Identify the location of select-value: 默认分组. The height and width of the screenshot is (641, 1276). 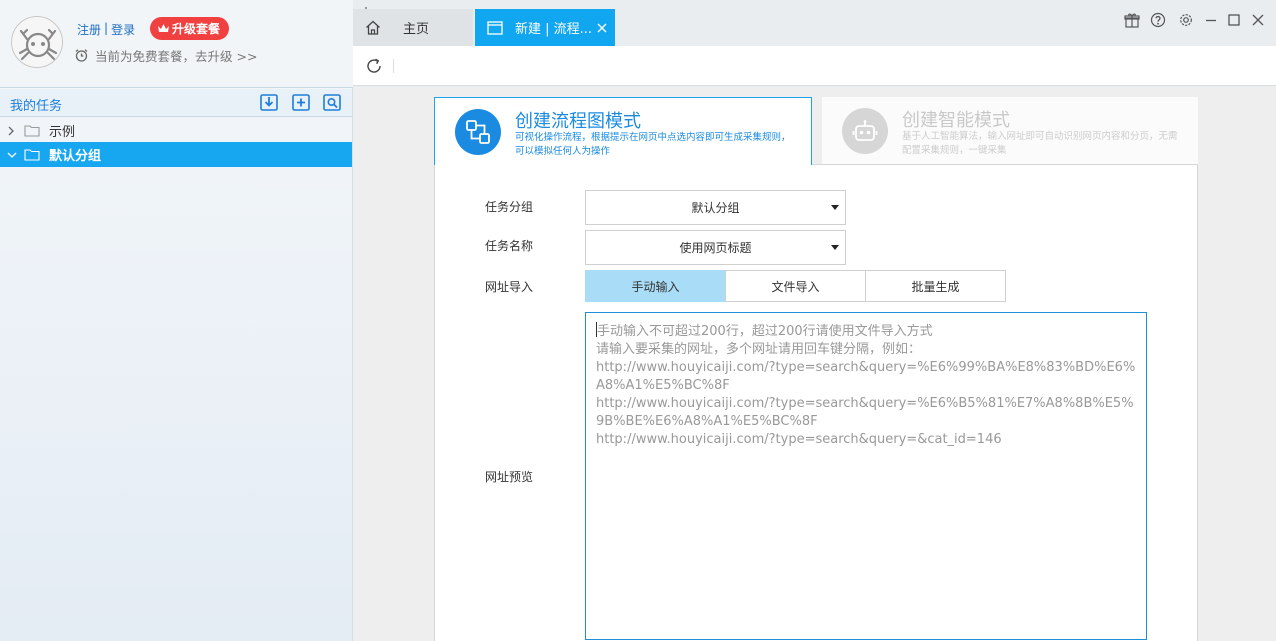
(715, 208).